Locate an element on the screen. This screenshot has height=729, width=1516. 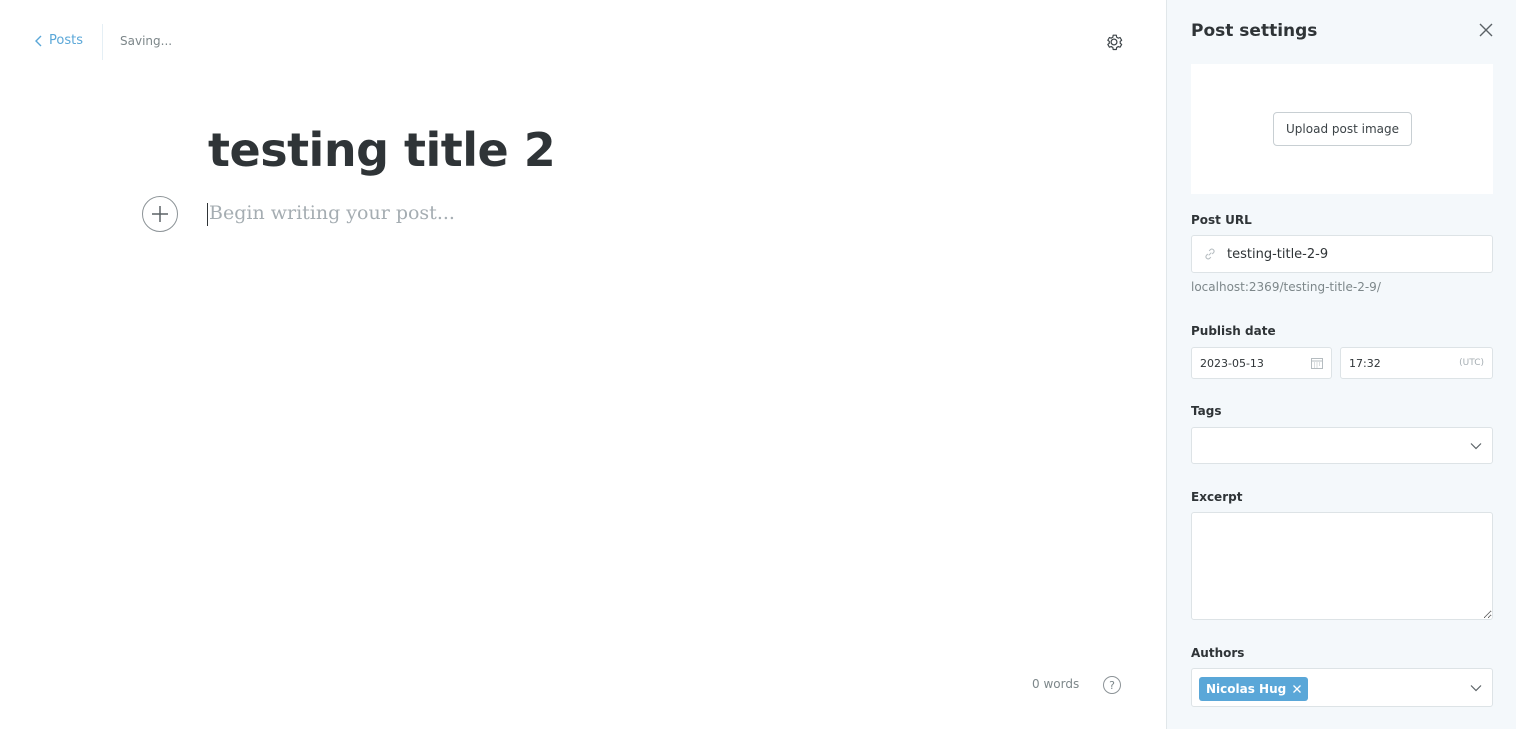
add-card-button is located at coordinates (160, 214).